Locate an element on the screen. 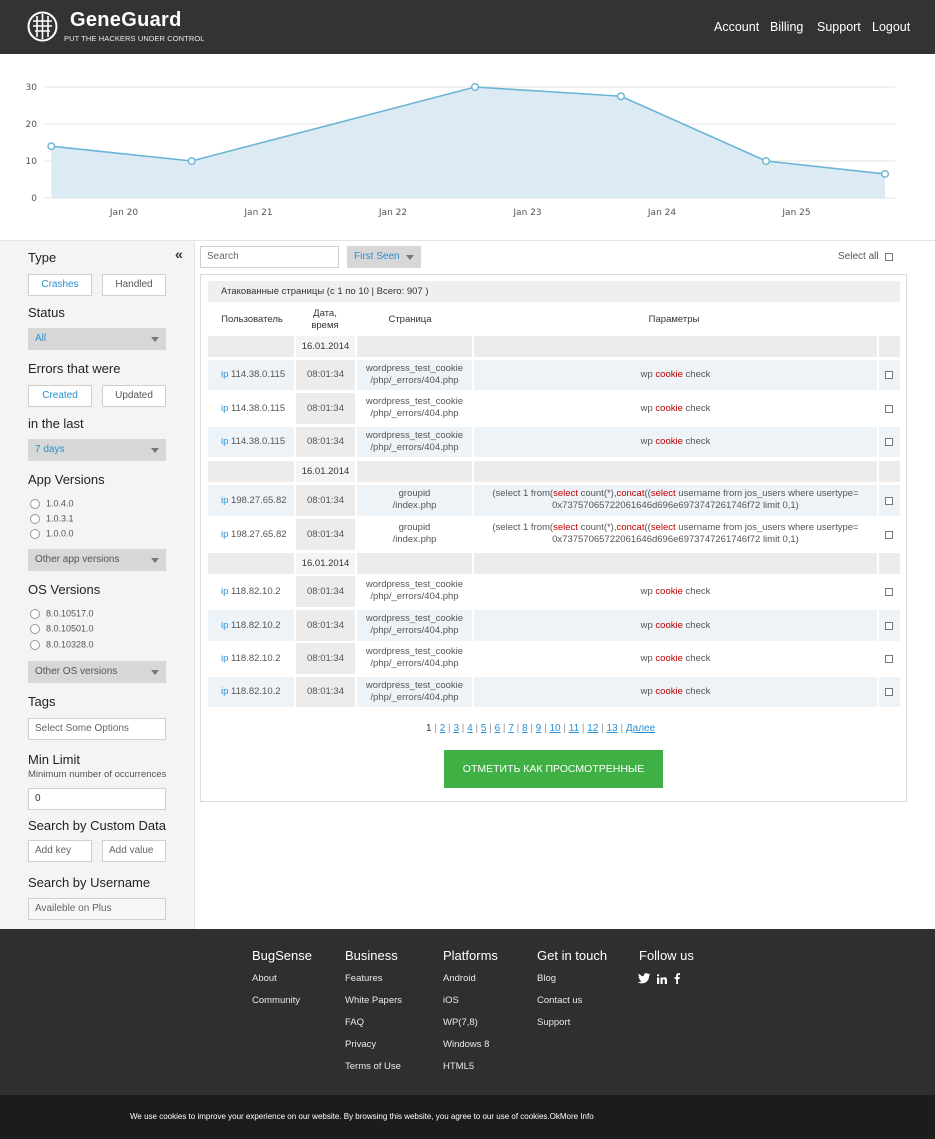 The image size is (935, 1139). min-limit-input: 0 is located at coordinates (97, 799).